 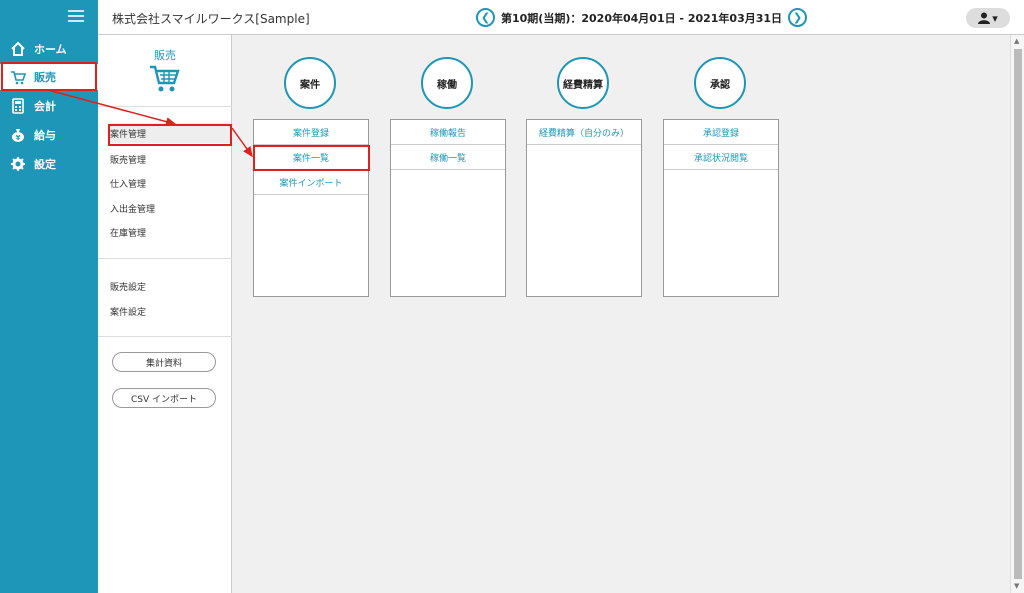 I want to click on link-expense-self: 経費精算（自分のみ）, so click(x=584, y=132).